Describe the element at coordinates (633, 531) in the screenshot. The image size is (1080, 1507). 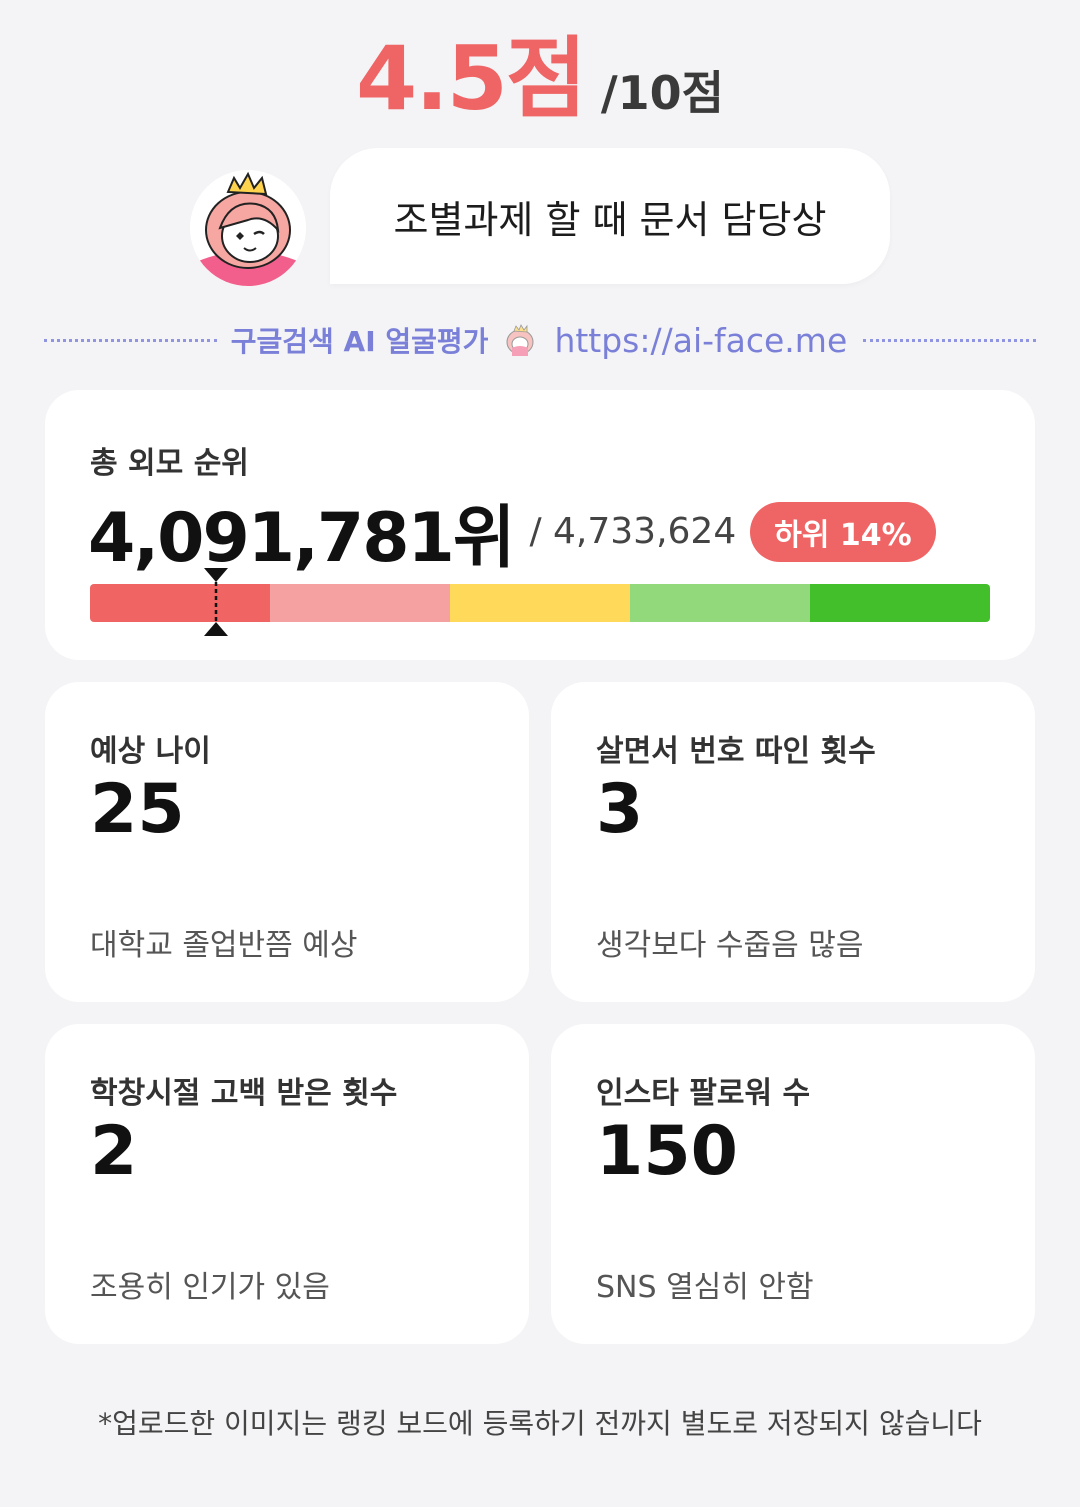
I see `rank-total: / 4,733,624` at that location.